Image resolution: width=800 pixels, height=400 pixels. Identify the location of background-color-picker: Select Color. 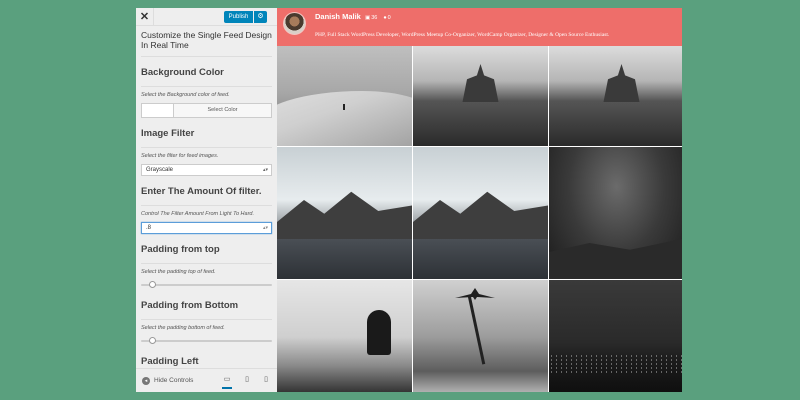
(206, 110).